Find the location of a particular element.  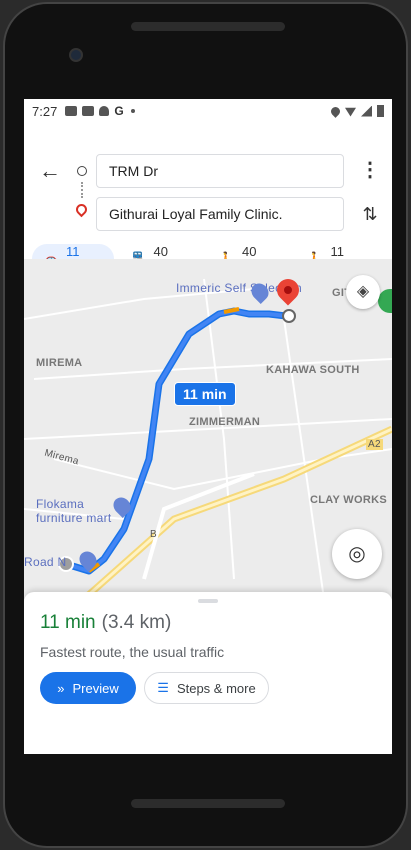

poi-flokama: Flokama furniture mart is located at coordinates (81, 511).